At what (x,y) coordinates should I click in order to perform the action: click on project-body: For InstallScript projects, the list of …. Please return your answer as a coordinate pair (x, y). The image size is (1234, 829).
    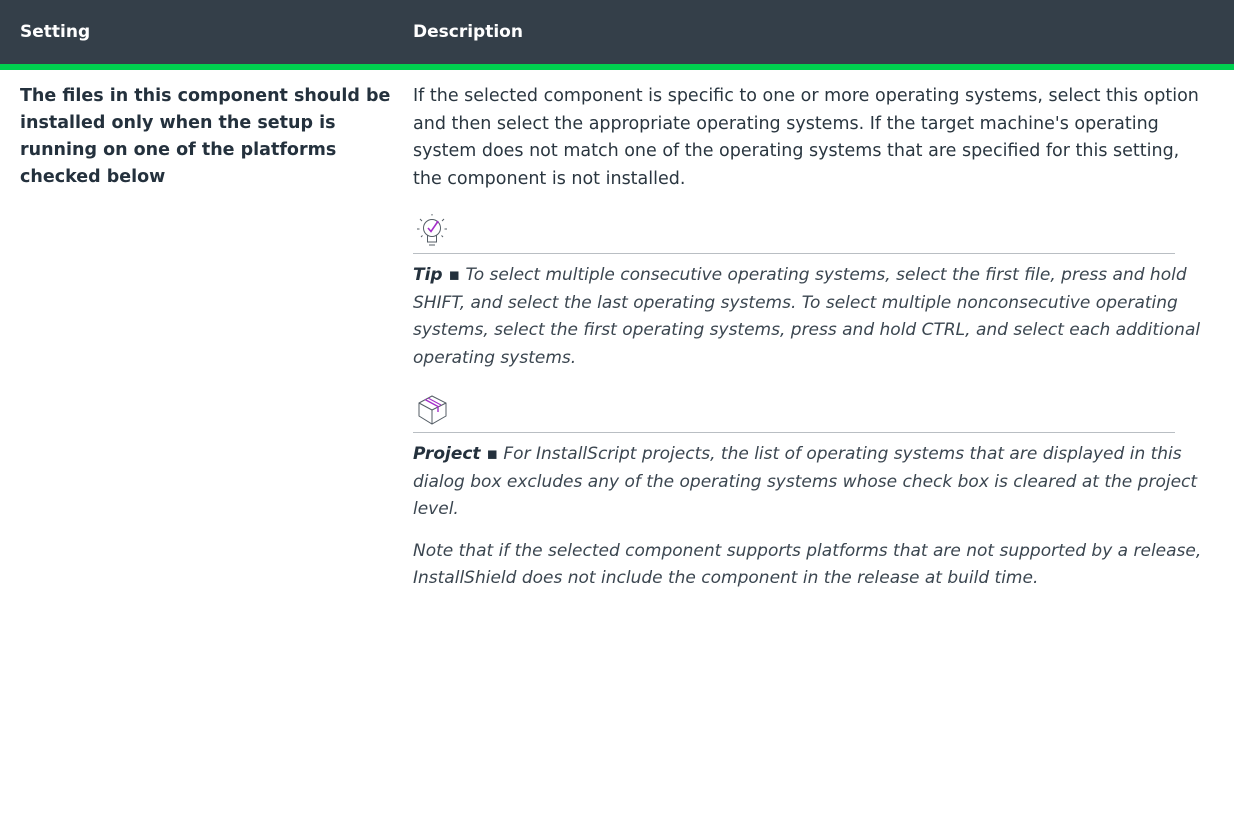
    Looking at the image, I should click on (805, 481).